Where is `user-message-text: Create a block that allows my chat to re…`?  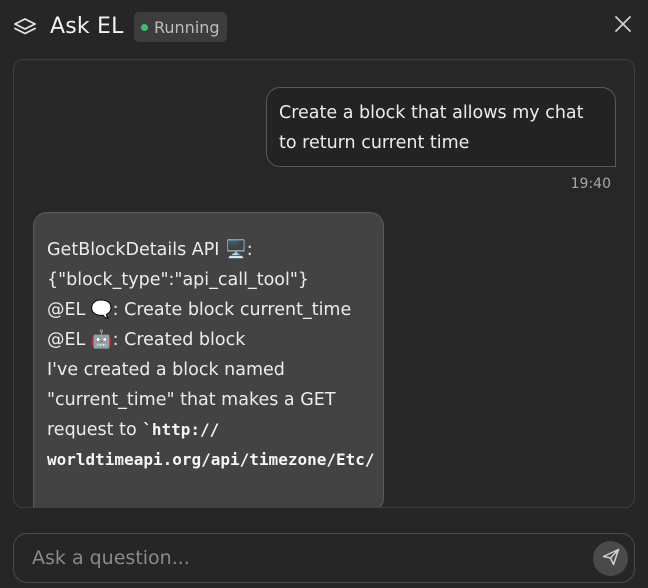
user-message-text: Create a block that allows my chat to re… is located at coordinates (431, 128).